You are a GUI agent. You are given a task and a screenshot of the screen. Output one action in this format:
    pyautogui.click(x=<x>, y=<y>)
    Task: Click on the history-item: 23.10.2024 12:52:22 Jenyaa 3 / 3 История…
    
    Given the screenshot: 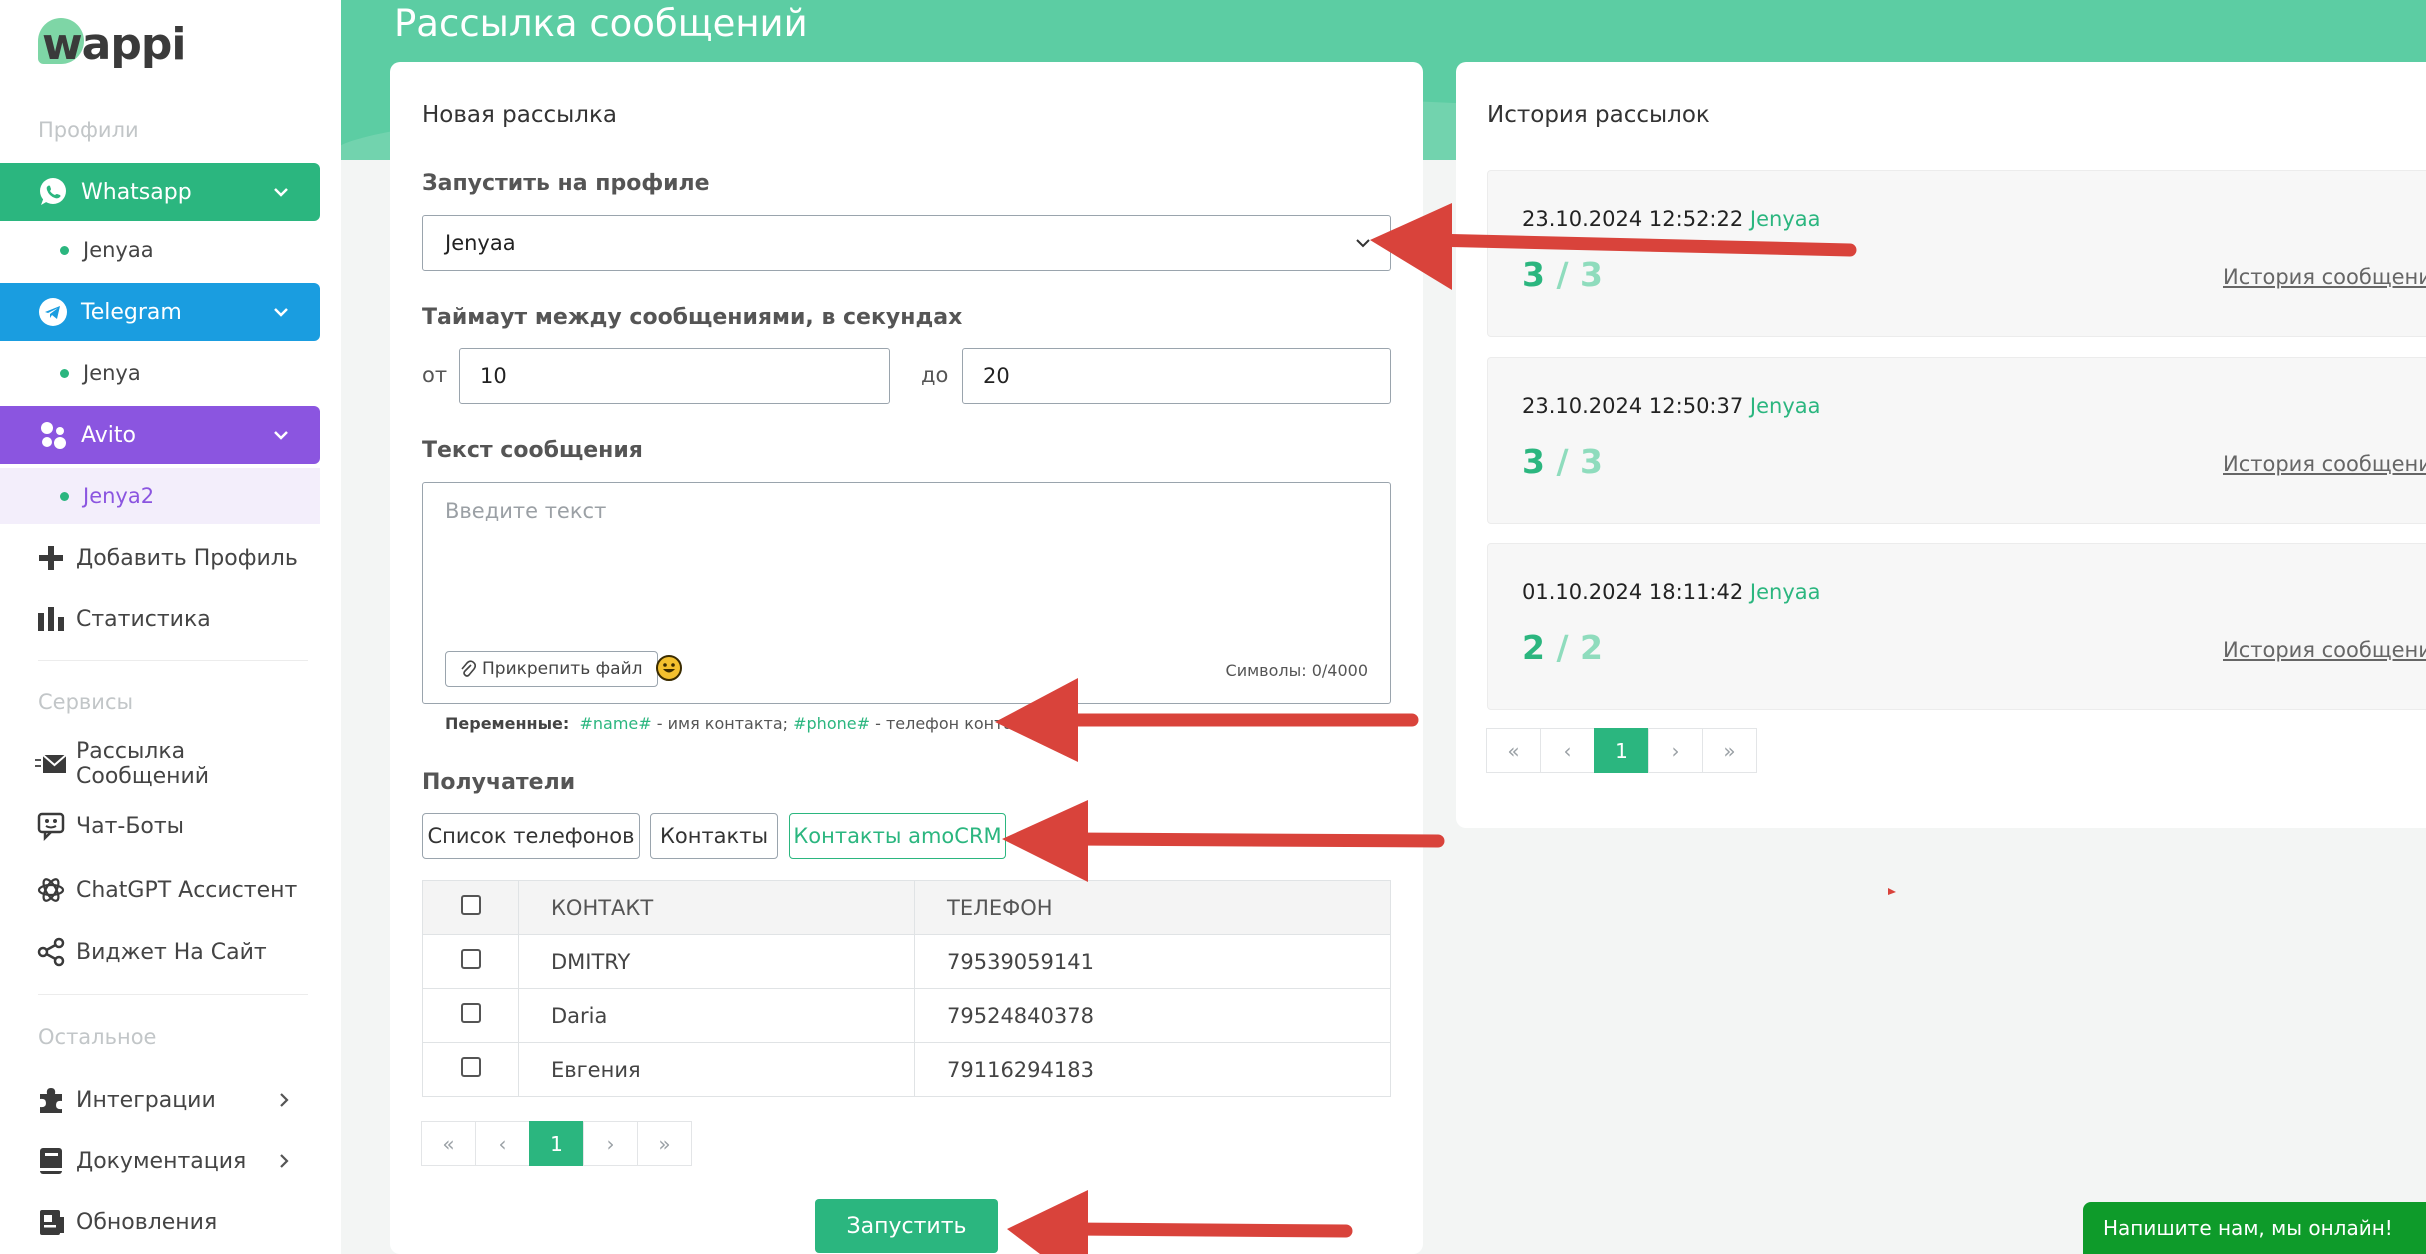 What is the action you would take?
    pyautogui.click(x=1956, y=253)
    